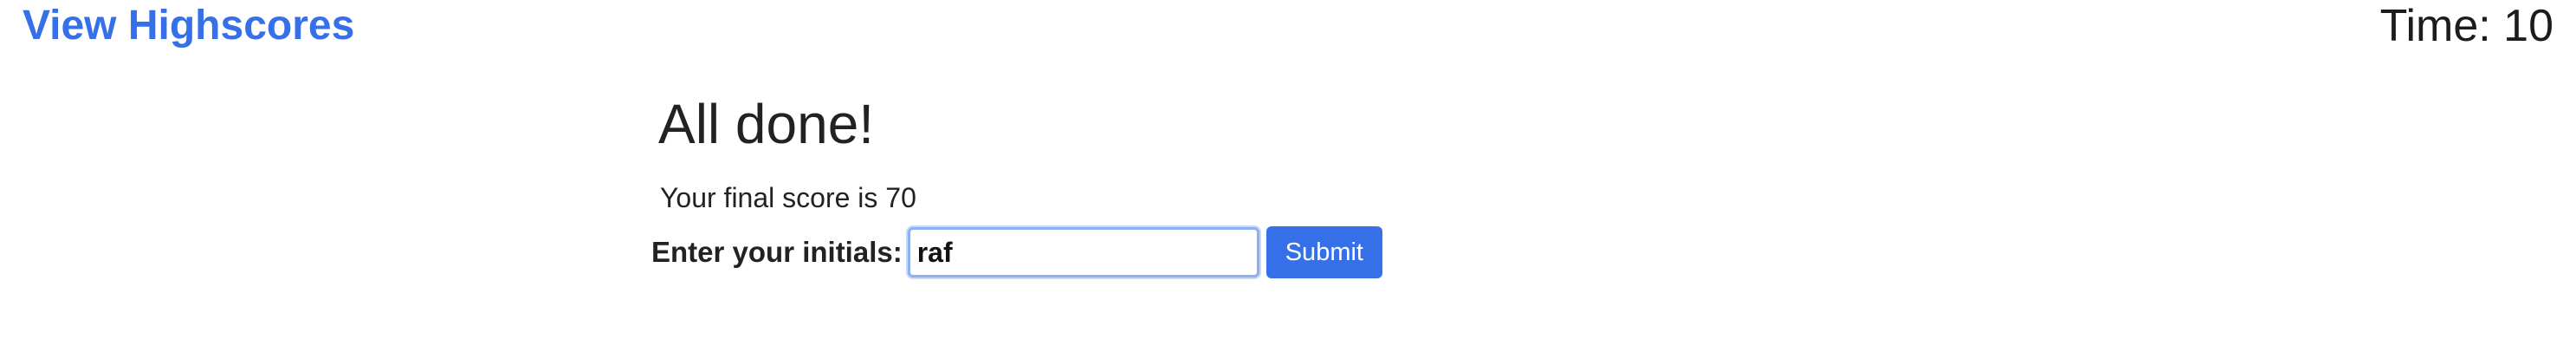 The width and height of the screenshot is (2576, 359). I want to click on initials-label: Enter your initials:, so click(777, 252).